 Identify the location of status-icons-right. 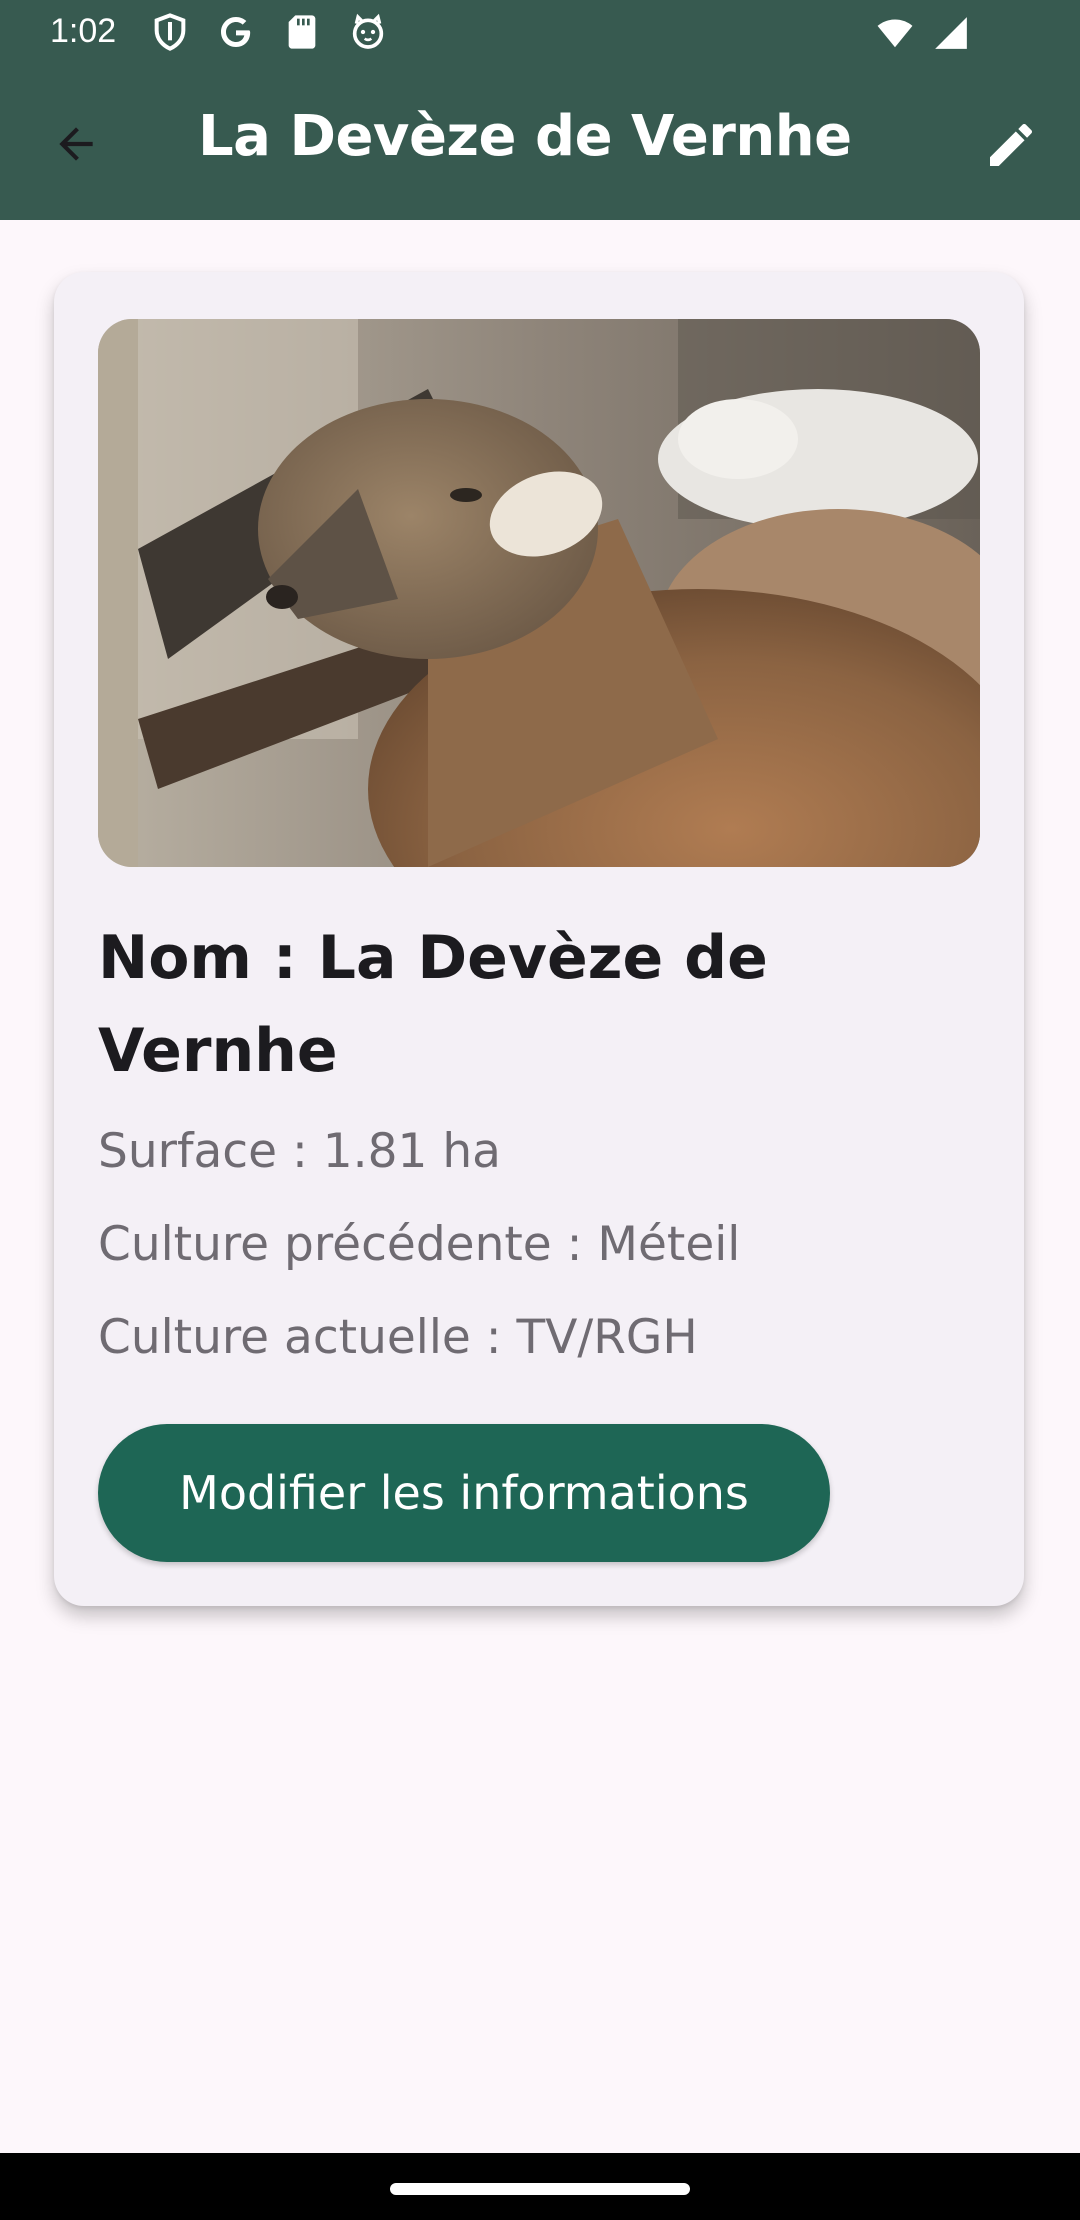
(923, 33).